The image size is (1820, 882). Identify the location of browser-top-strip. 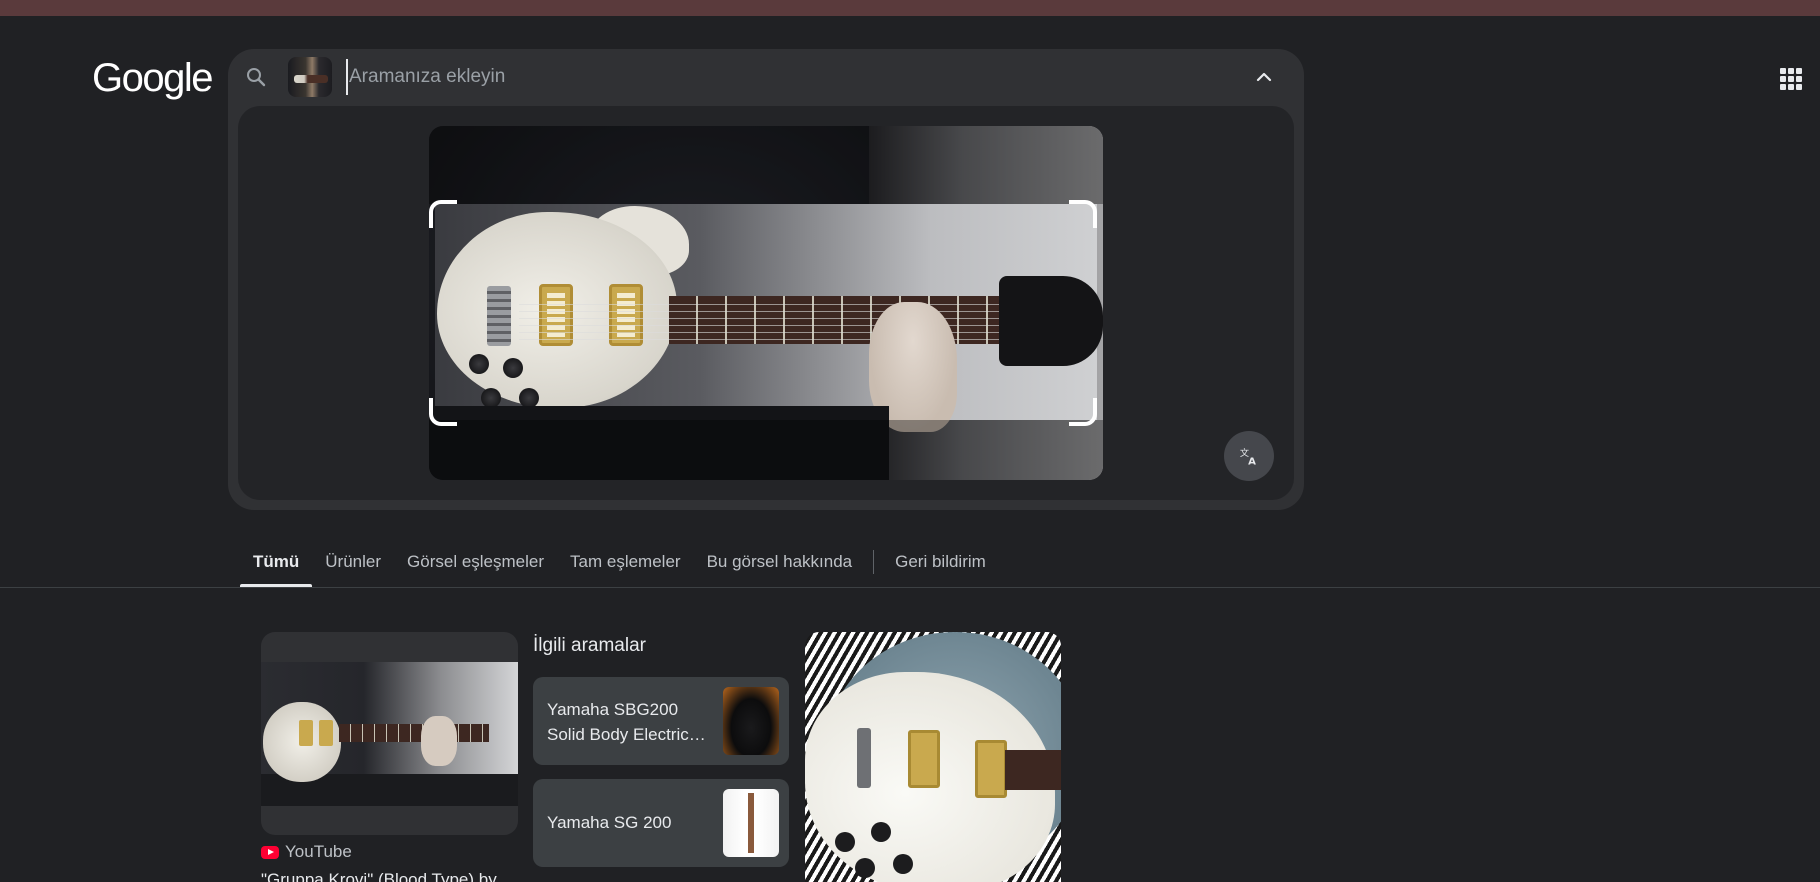
(910, 8).